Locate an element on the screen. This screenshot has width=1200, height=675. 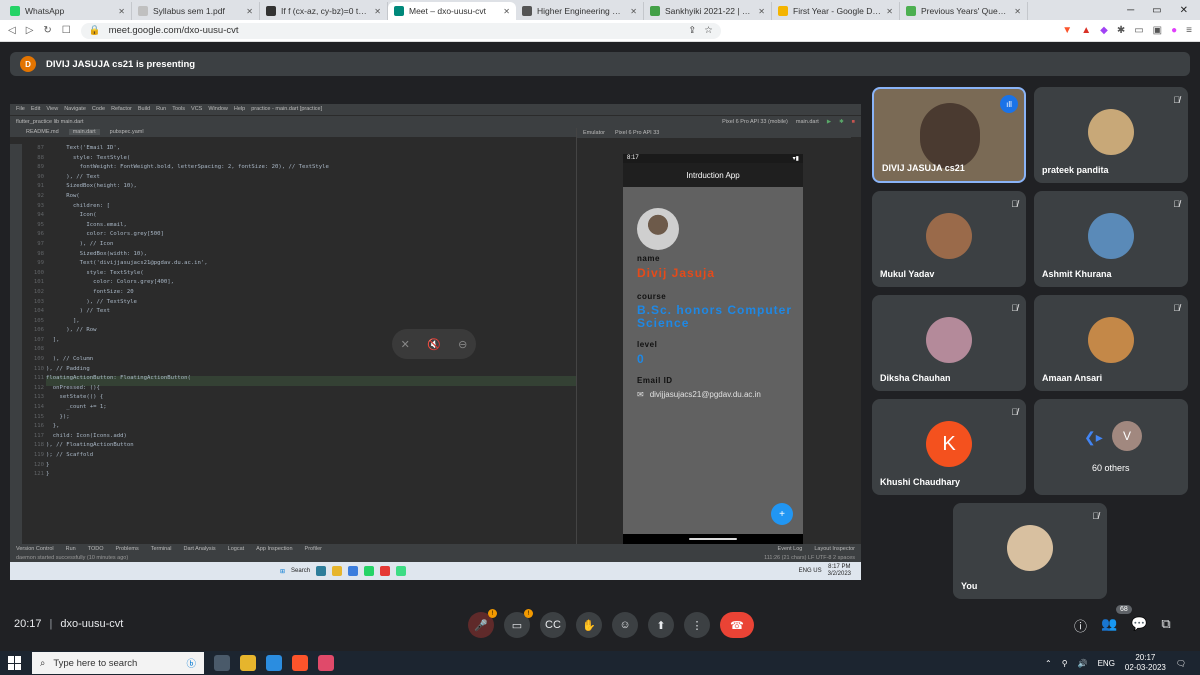
participant-tile: 🎙̸ Mukul Yadav is located at coordinates (949, 239).